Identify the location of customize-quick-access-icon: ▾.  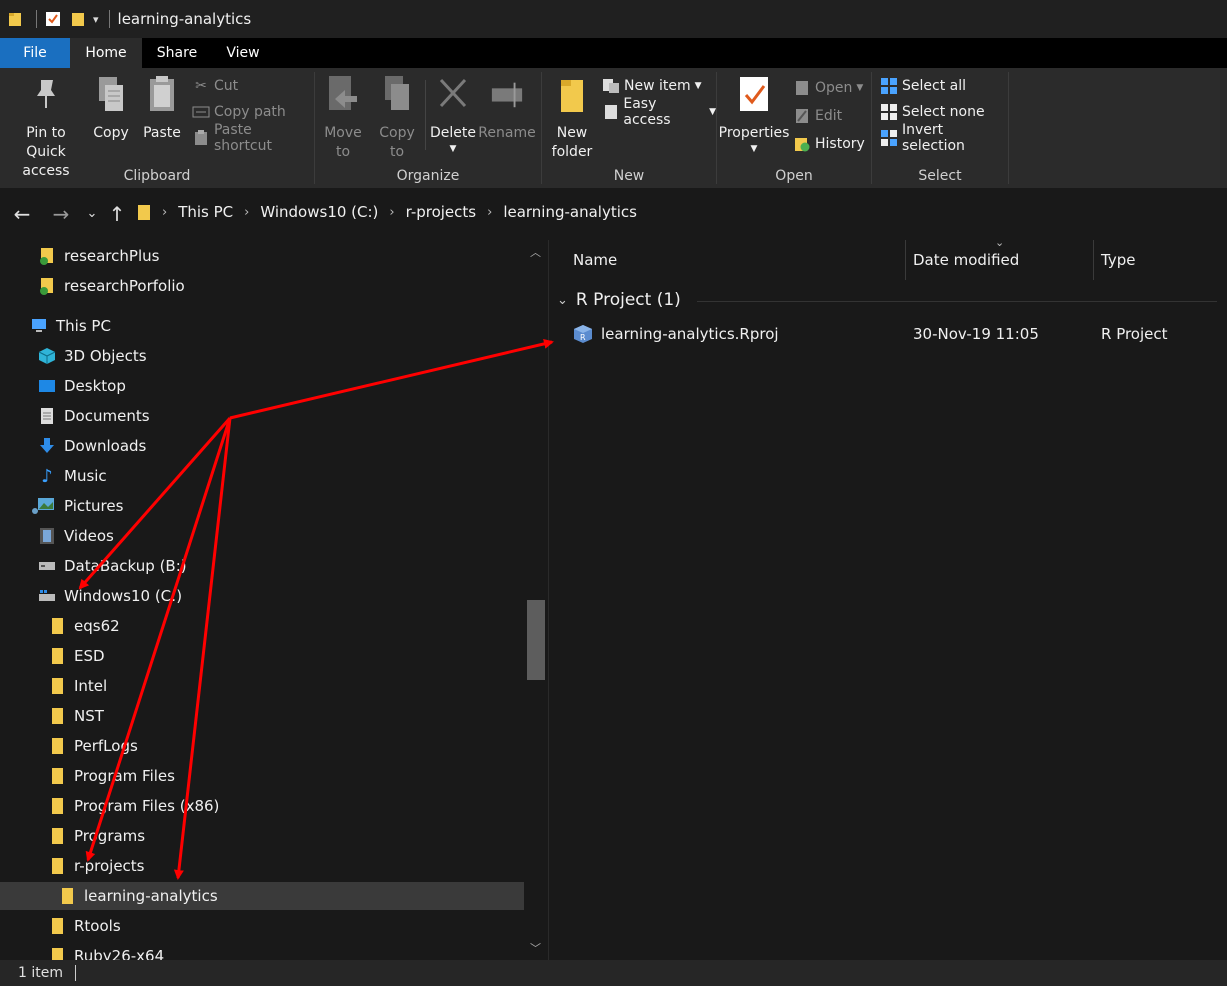
(96, 19).